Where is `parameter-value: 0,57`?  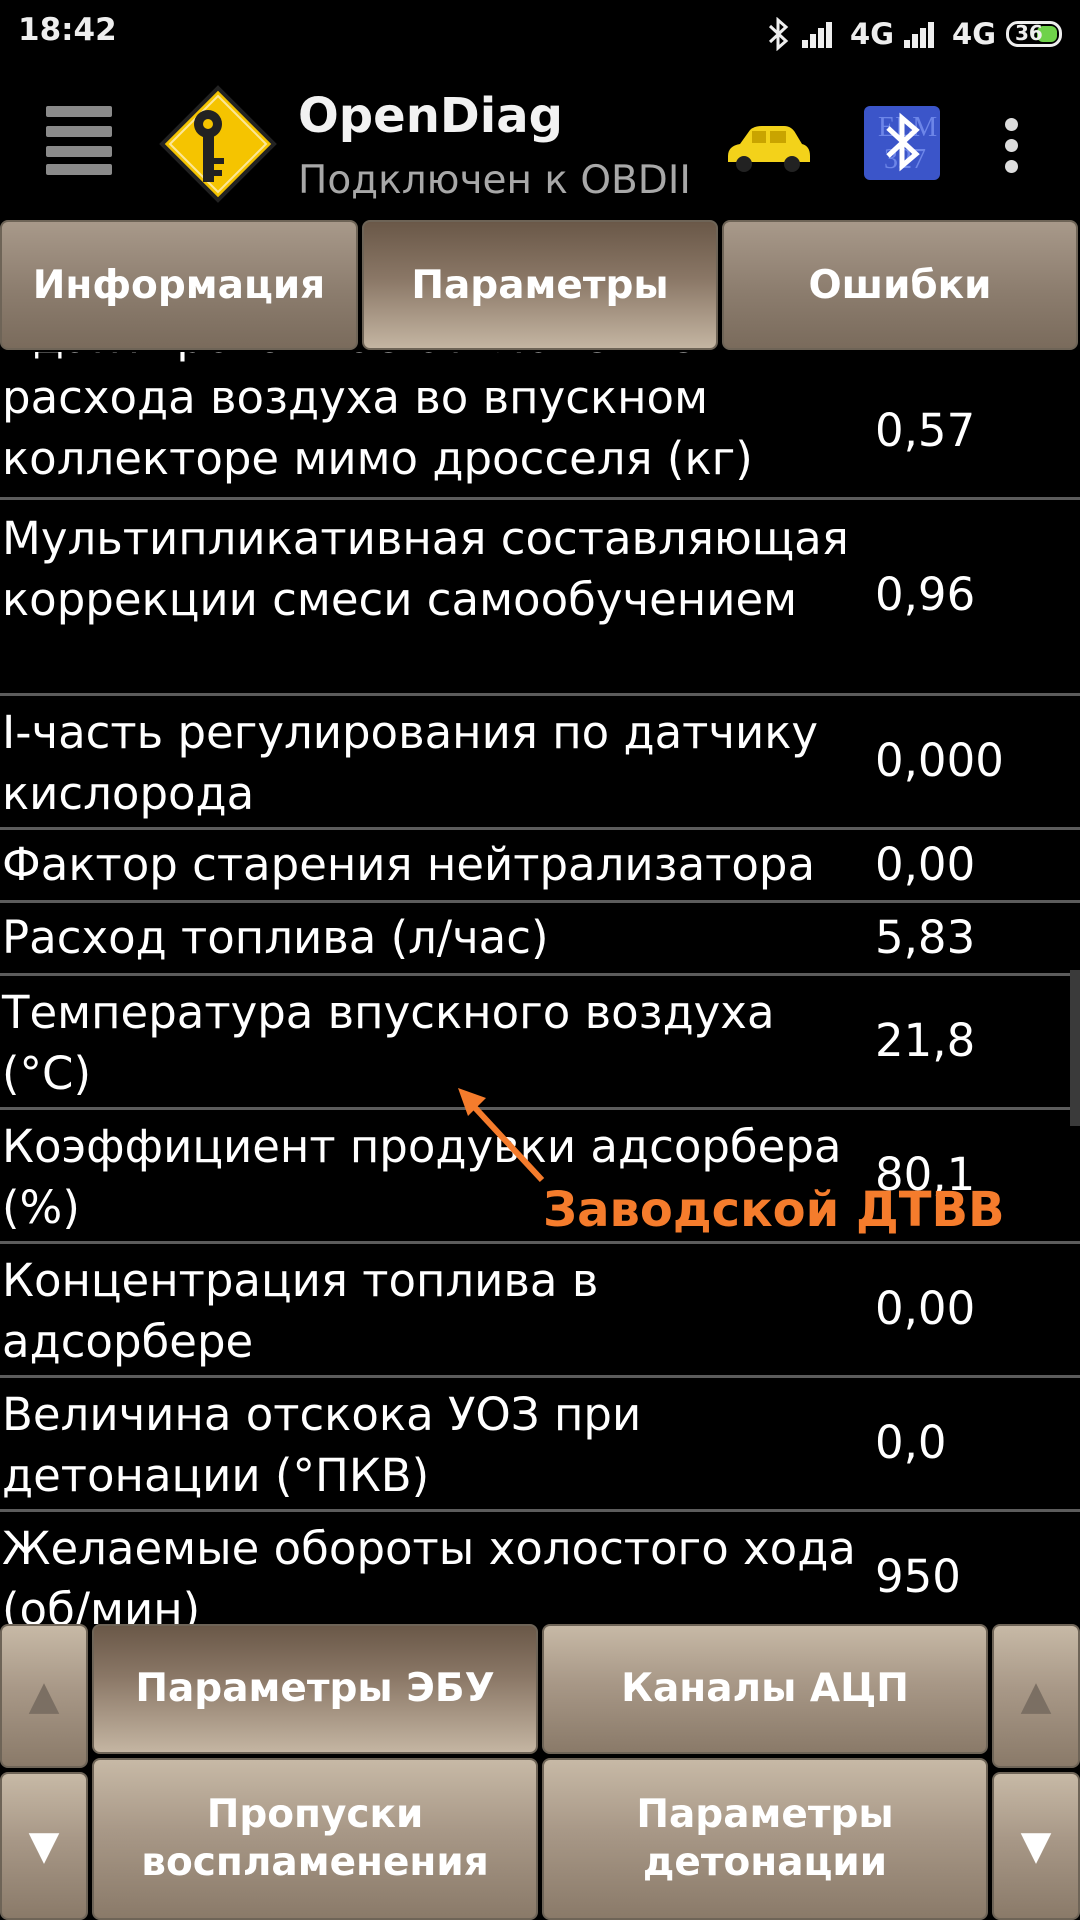 parameter-value: 0,57 is located at coordinates (925, 430).